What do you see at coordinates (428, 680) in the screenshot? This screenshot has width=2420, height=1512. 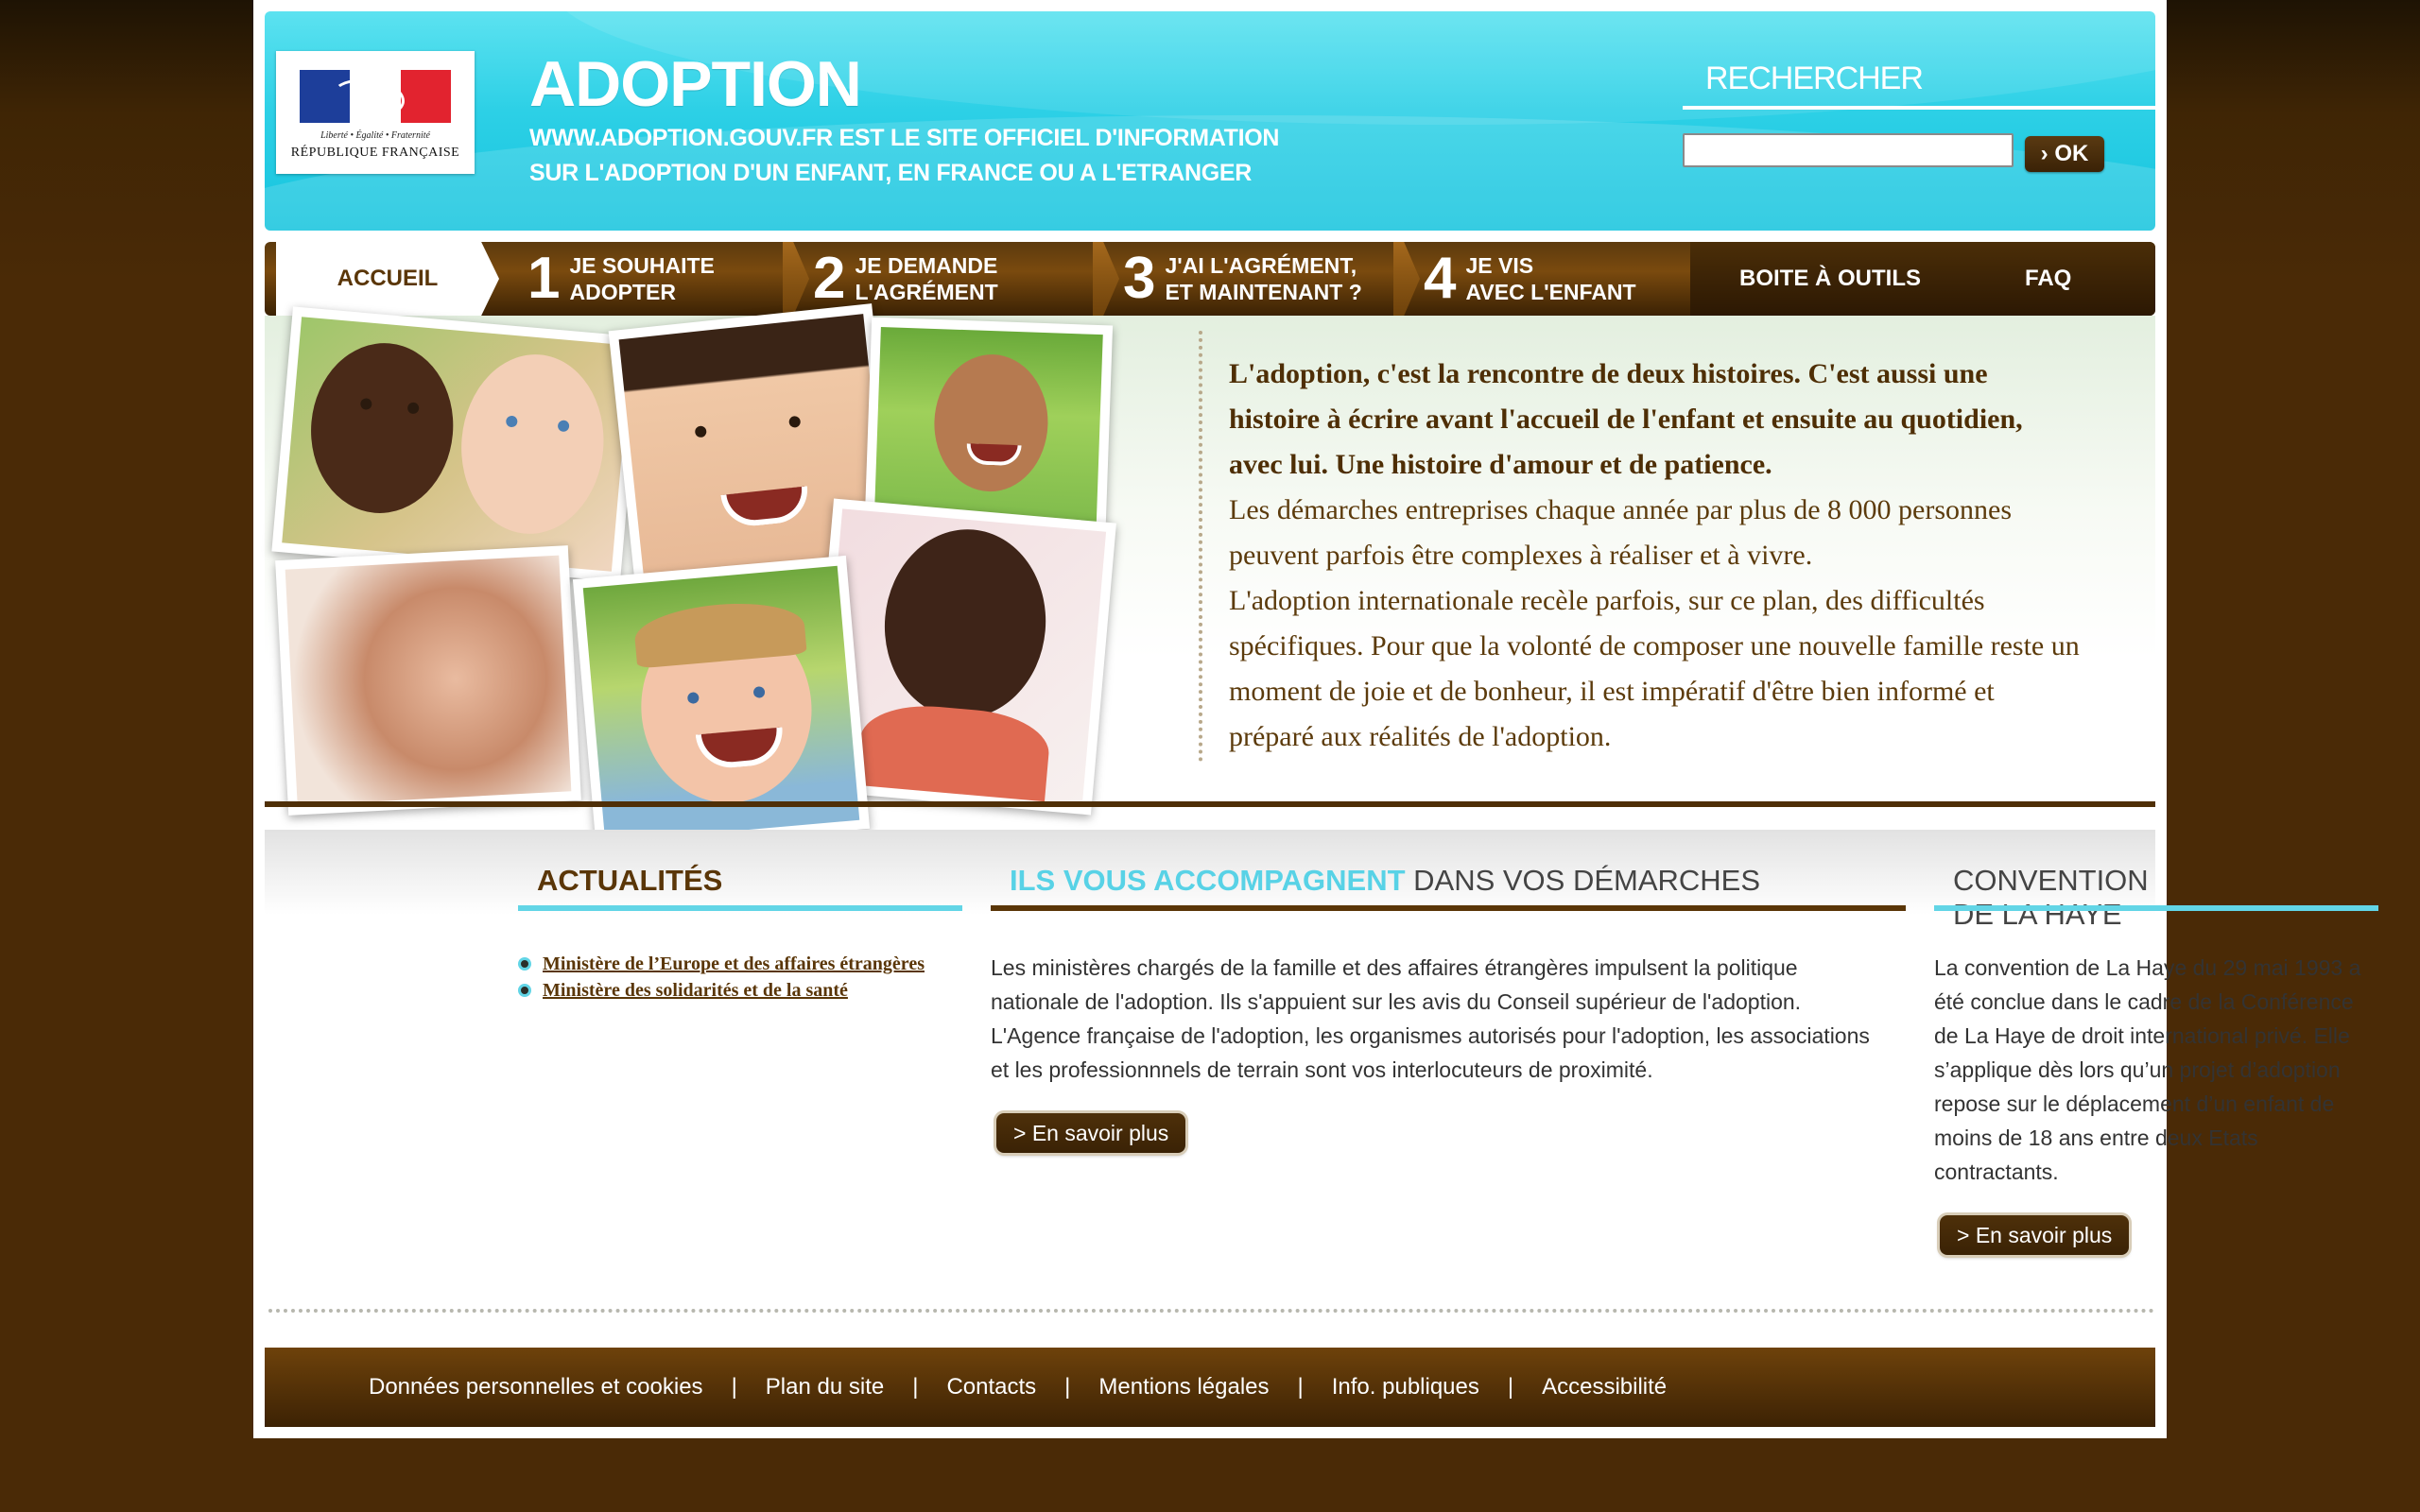 I see `photo-holding-hands` at bounding box center [428, 680].